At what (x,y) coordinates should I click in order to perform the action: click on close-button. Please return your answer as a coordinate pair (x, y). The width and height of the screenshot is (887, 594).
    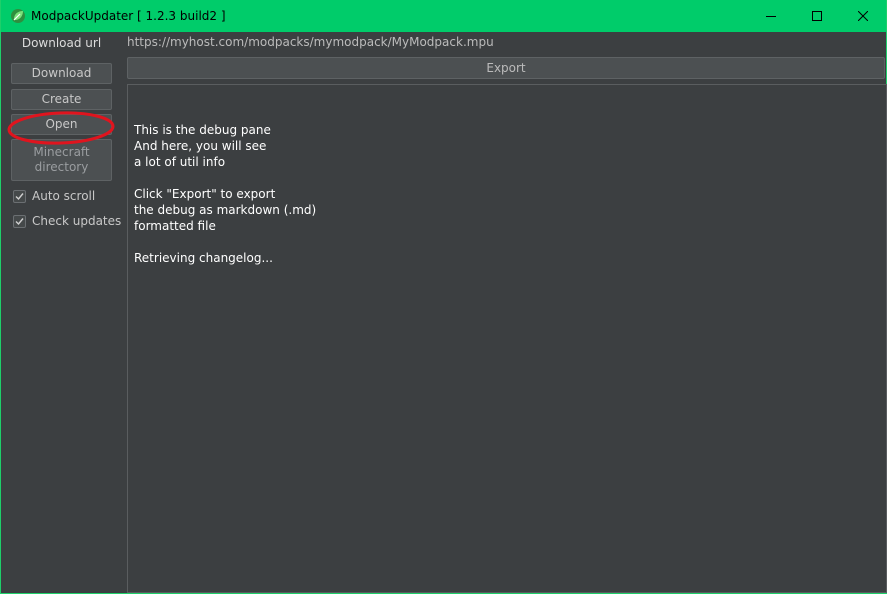
    Looking at the image, I should click on (863, 16).